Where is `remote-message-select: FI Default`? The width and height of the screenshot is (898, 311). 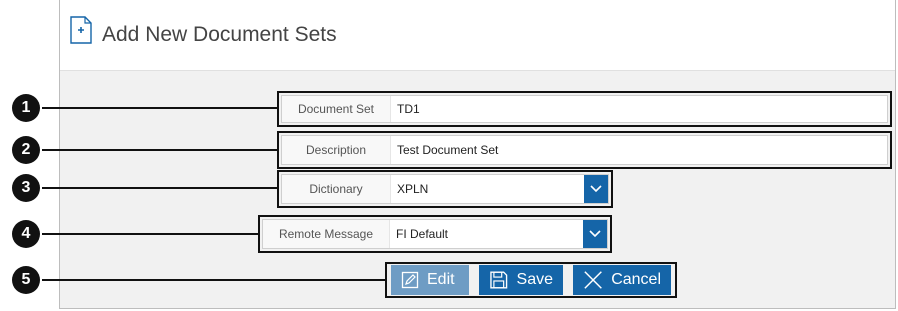 remote-message-select: FI Default is located at coordinates (486, 234).